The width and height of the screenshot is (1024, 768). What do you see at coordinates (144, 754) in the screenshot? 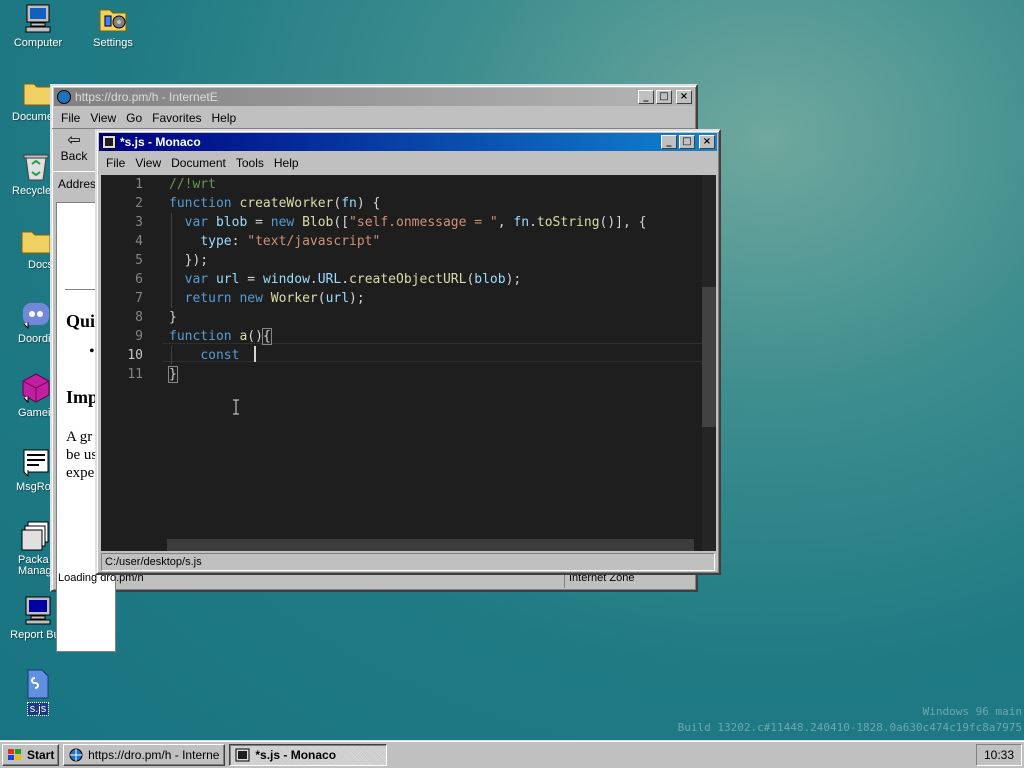
I see `taskbar-task-browser: https://dro.pm/h - InternetE` at bounding box center [144, 754].